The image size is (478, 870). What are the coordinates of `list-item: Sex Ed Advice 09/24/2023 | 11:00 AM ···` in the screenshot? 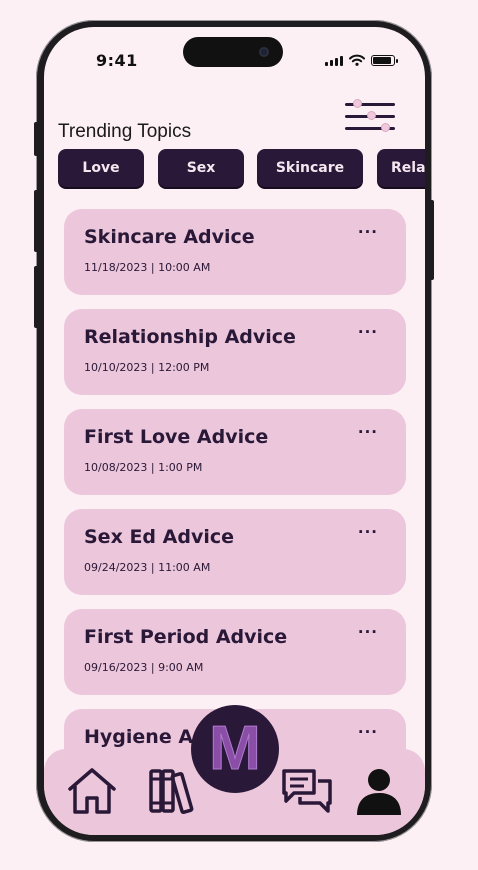 It's located at (235, 552).